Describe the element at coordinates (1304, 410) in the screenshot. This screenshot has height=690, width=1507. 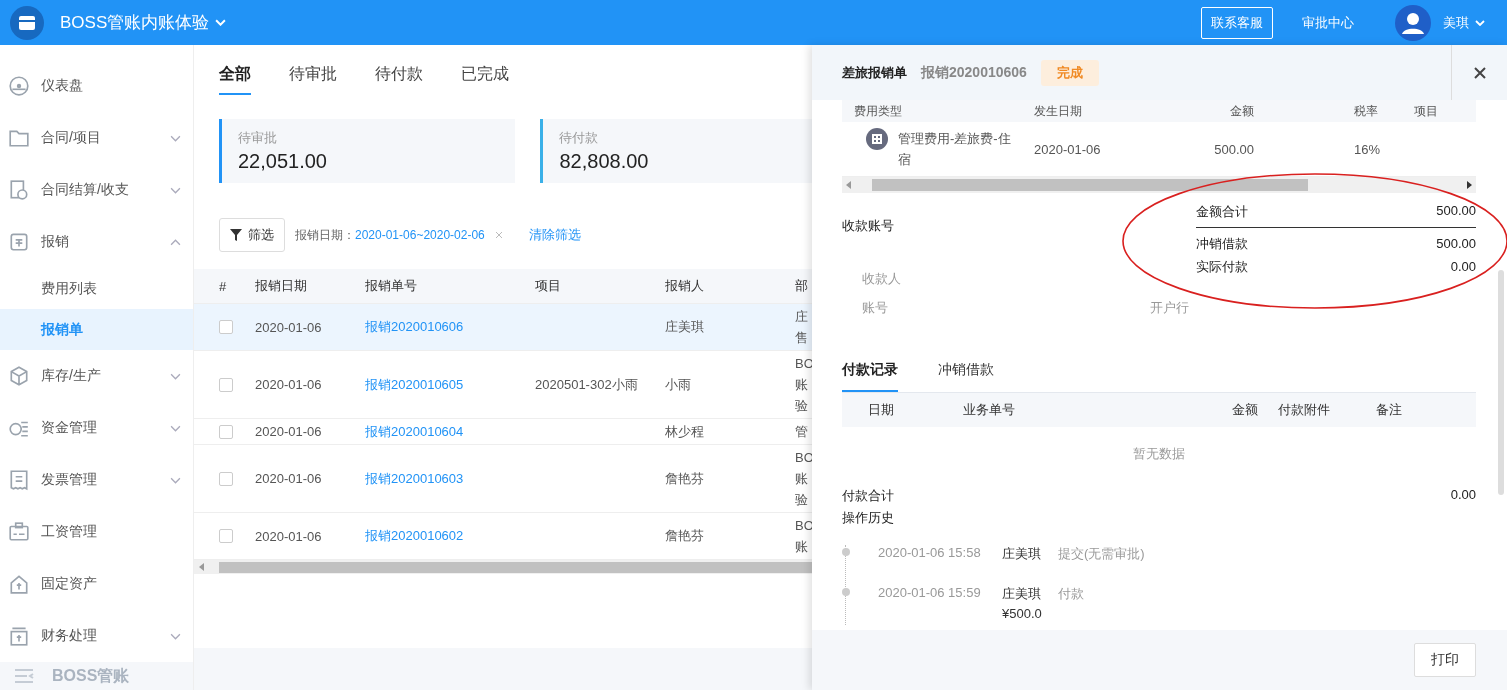
I see `column-header: 付款附件` at that location.